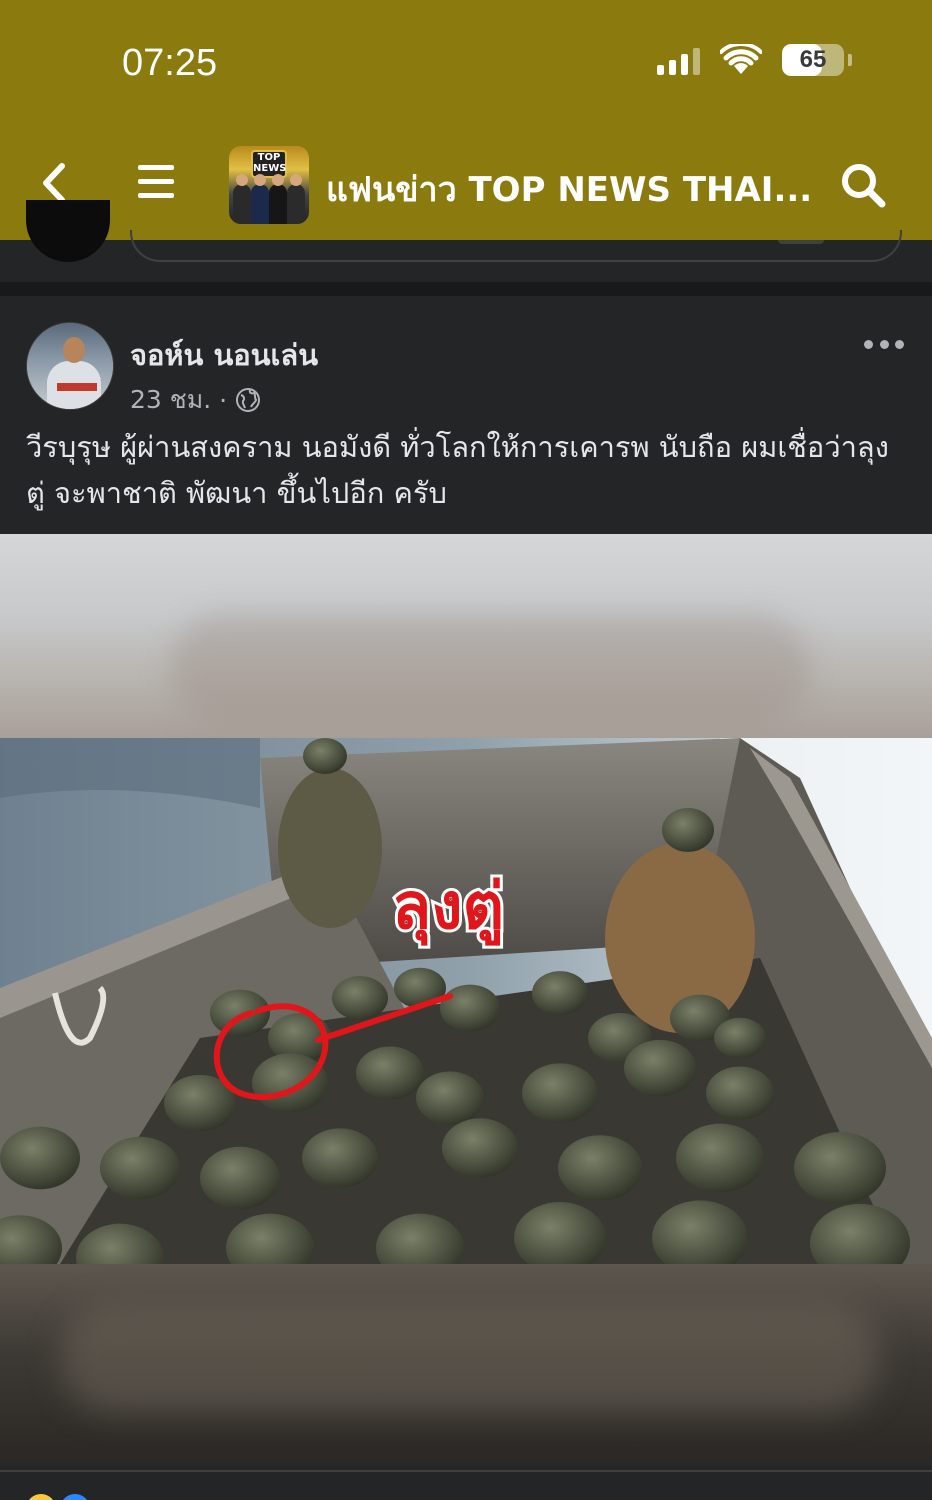 This screenshot has height=1500, width=932. I want to click on more-options-icon, so click(884, 344).